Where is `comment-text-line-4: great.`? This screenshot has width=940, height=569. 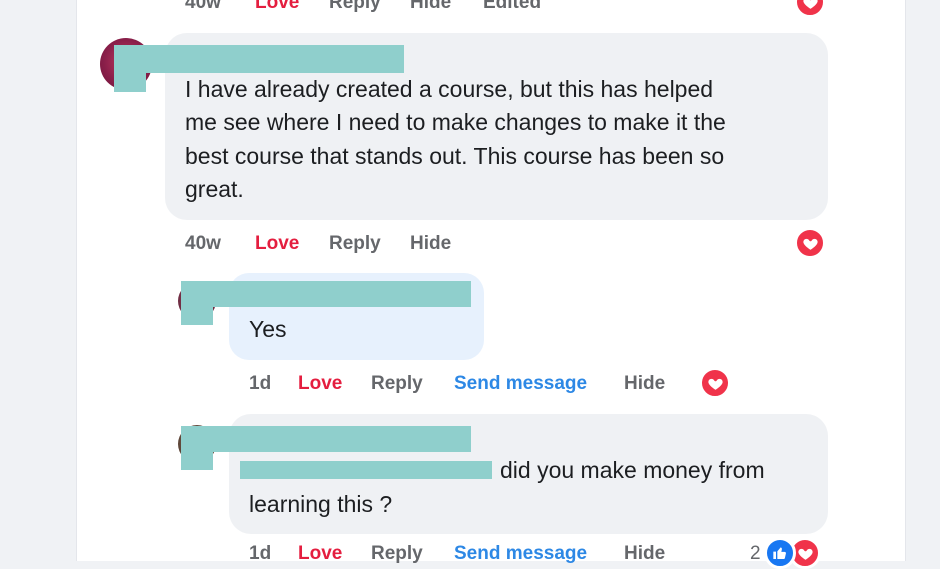
comment-text-line-4: great. is located at coordinates (214, 189).